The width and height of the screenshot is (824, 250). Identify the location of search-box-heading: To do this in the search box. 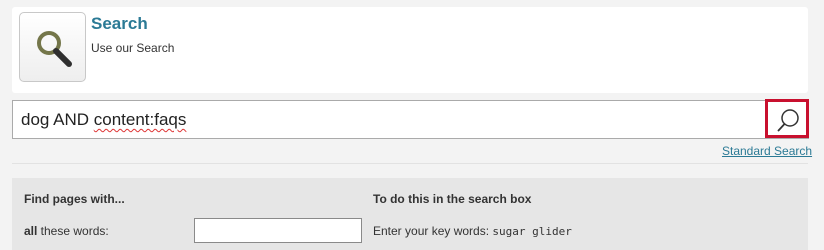
(452, 199).